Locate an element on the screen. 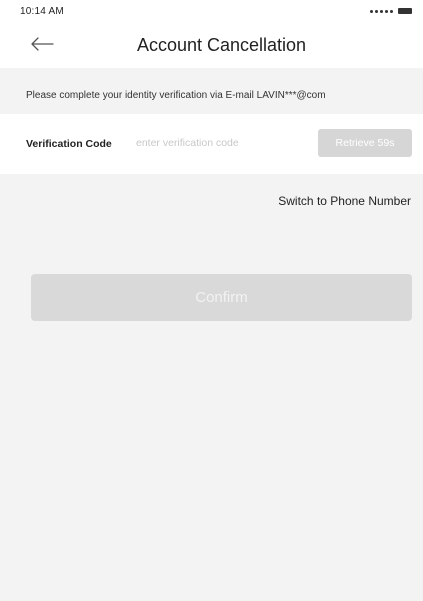 The width and height of the screenshot is (423, 601). verification-code-label: Verification Code is located at coordinates (69, 144).